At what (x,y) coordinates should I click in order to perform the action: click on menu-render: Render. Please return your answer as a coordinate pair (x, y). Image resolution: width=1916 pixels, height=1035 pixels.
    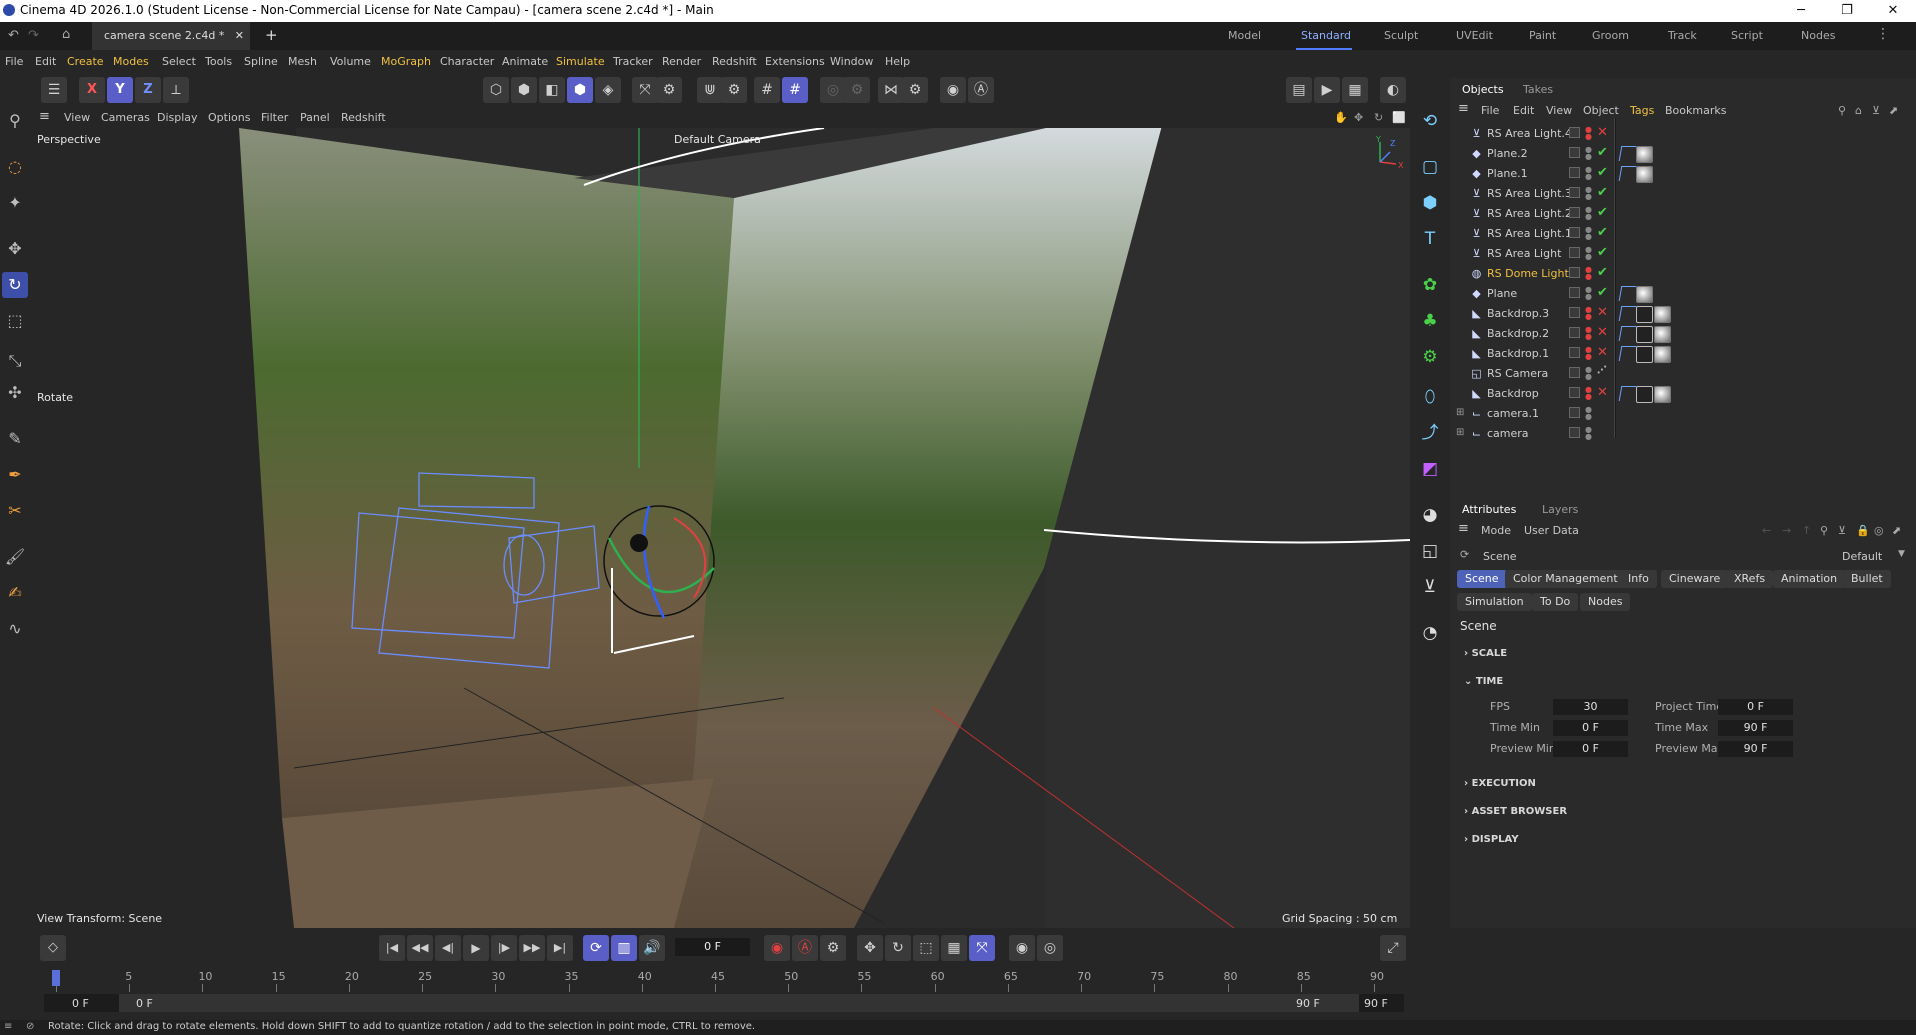
    Looking at the image, I should click on (681, 61).